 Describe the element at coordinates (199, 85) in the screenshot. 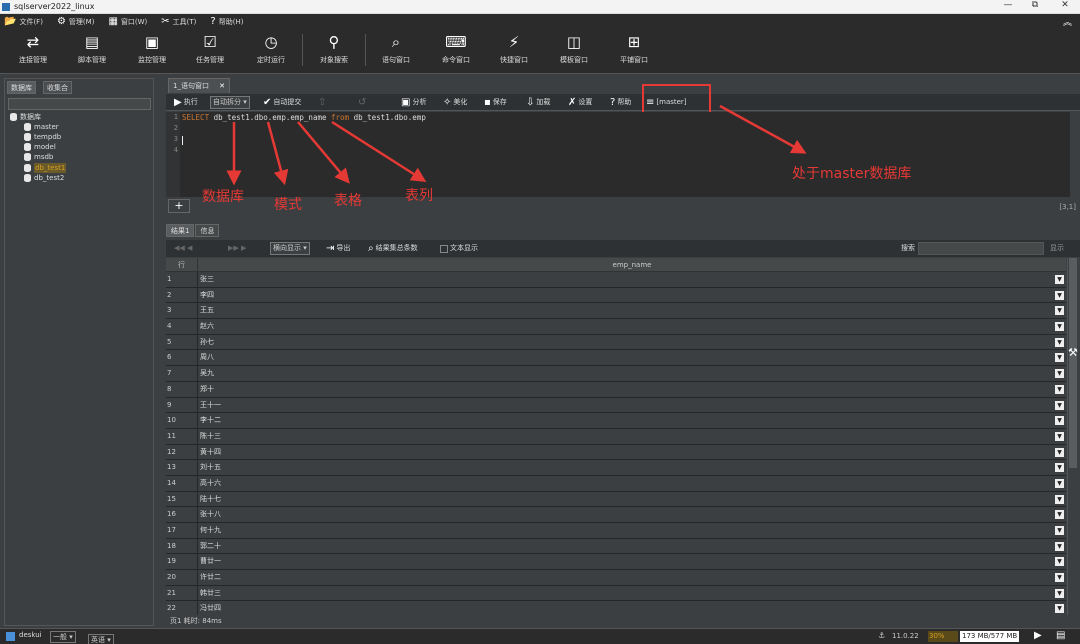

I see `tab-statement-window: 1_语句窗口 ✕` at that location.